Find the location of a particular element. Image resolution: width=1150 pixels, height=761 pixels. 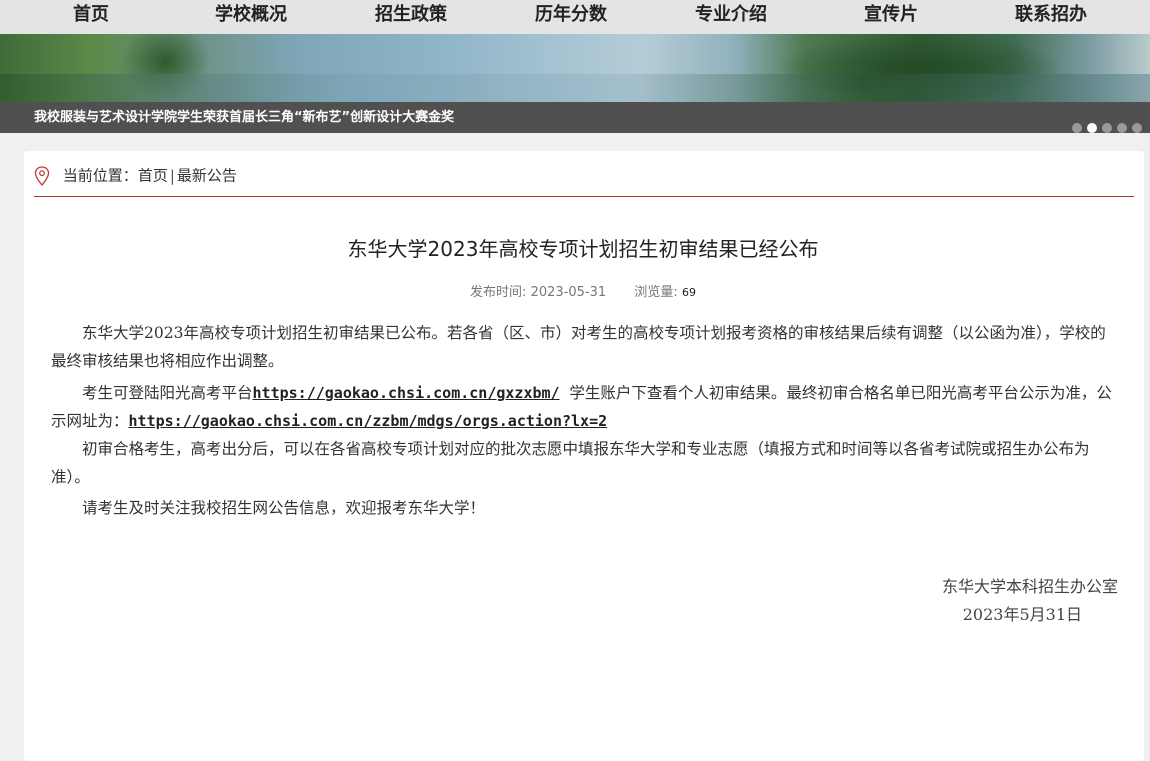

nav-item-past-scores: 历年分数 is located at coordinates (571, 15).